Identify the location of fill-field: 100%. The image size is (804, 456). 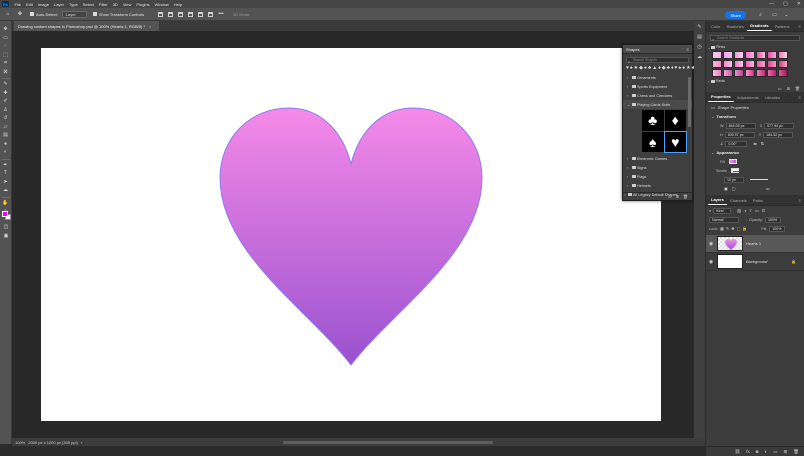
(777, 228).